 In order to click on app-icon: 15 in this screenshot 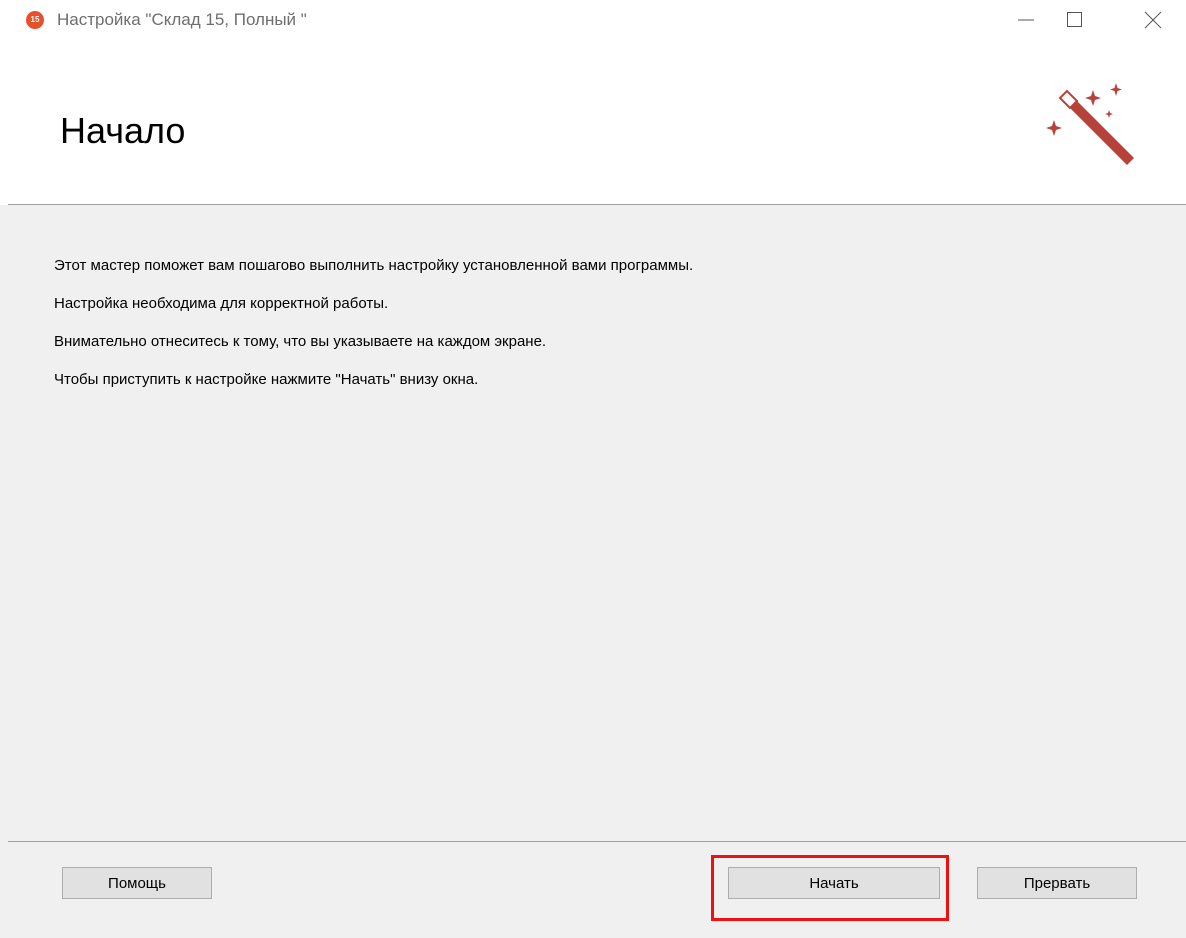, I will do `click(35, 20)`.